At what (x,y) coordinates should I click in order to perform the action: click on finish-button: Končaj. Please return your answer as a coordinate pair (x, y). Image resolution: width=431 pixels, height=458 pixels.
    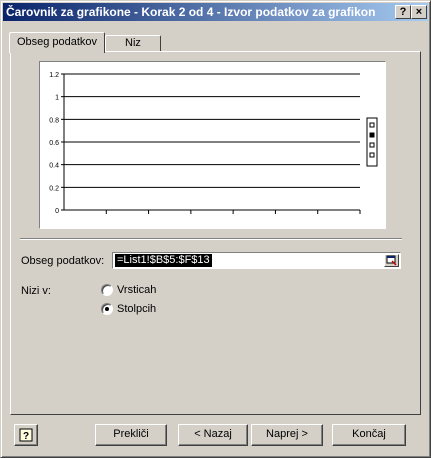
    Looking at the image, I should click on (369, 435).